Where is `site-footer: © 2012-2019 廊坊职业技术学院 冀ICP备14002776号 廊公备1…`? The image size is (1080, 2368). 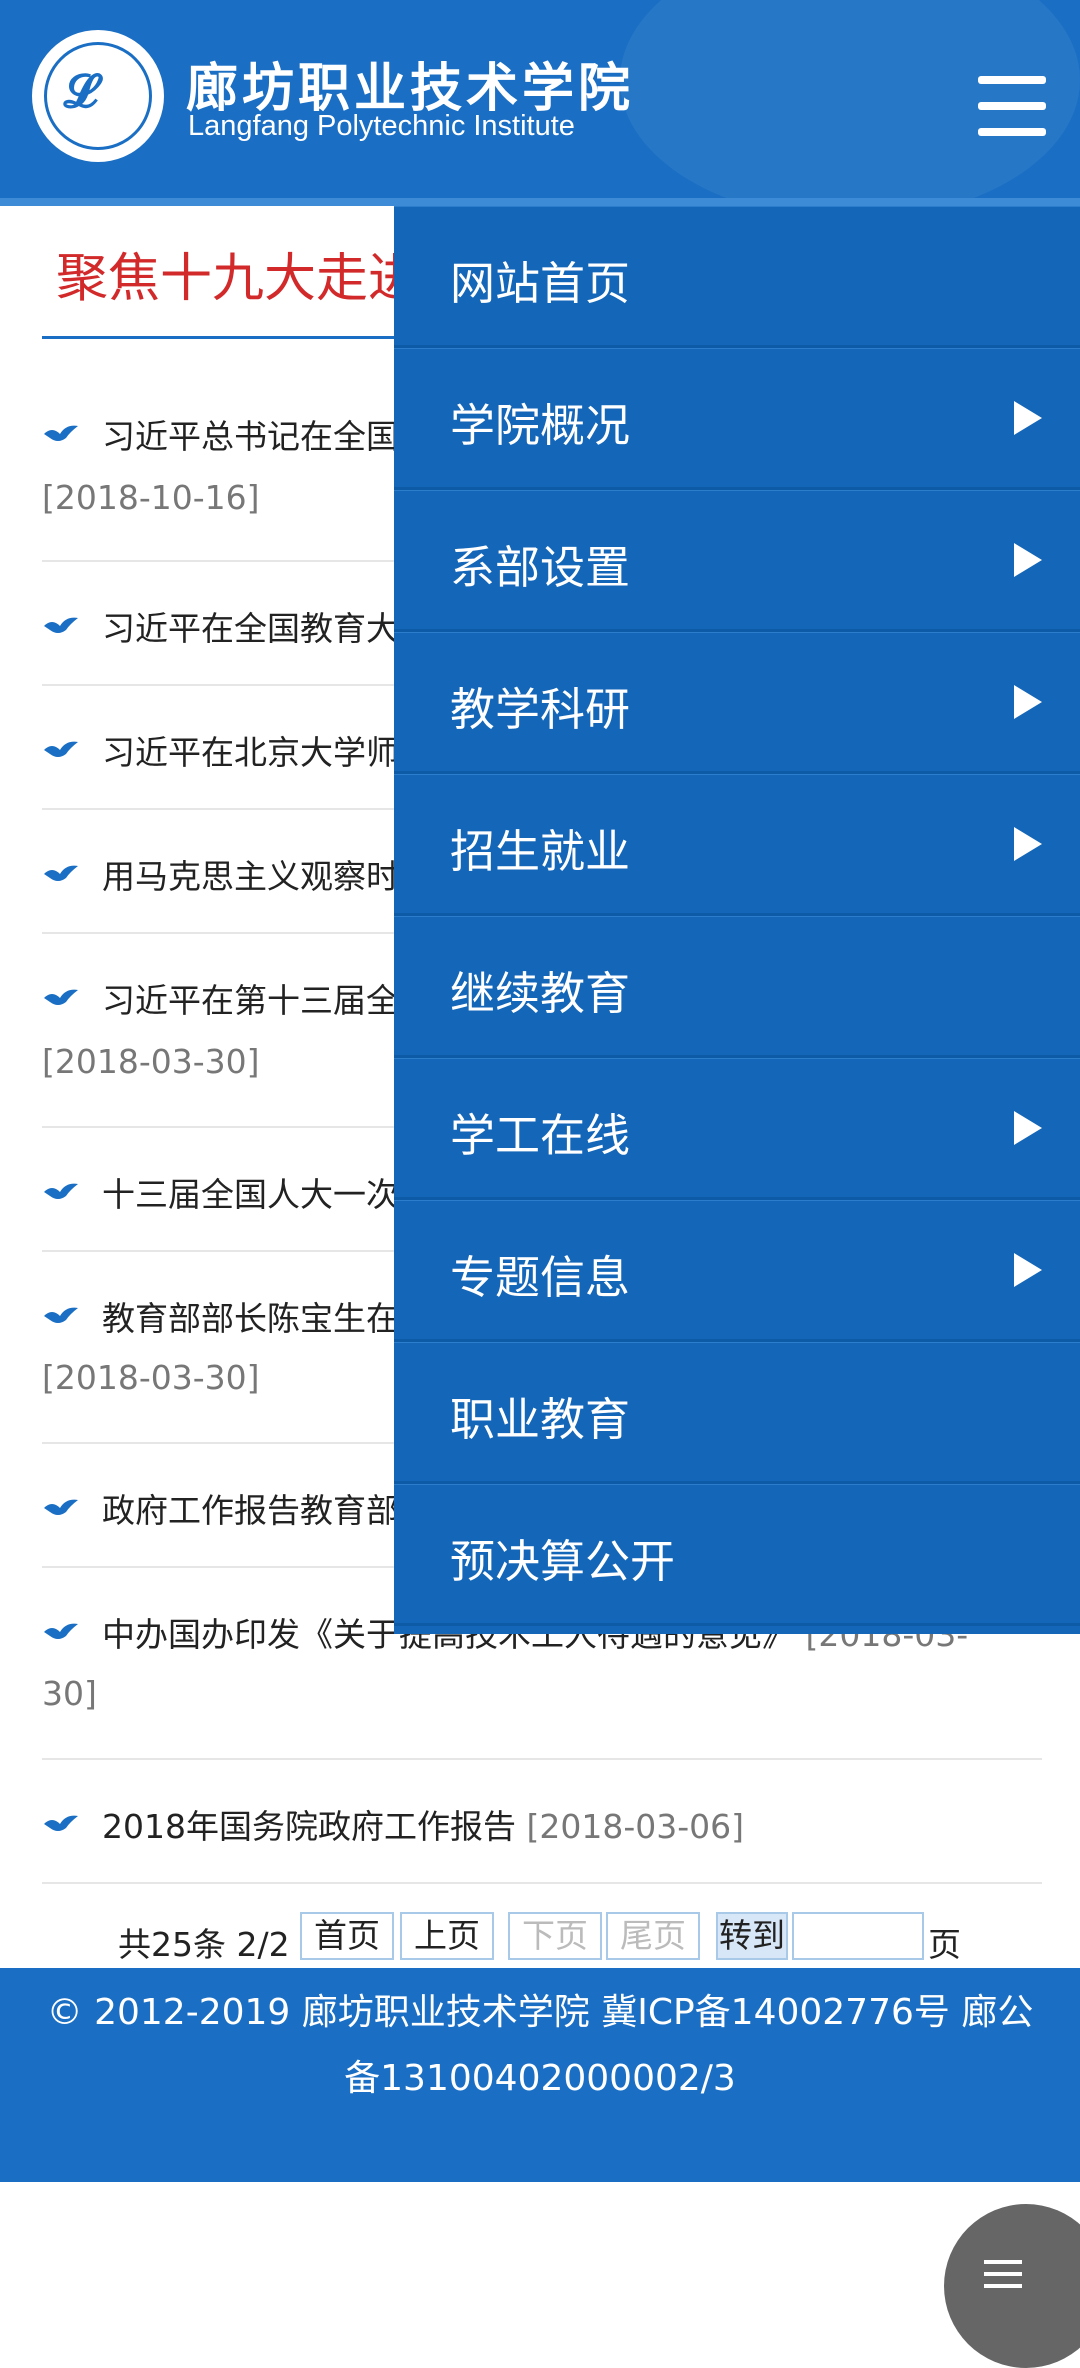
site-footer: © 2012-2019 廊坊职业技术学院 冀ICP备14002776号 廊公备1… is located at coordinates (540, 2075).